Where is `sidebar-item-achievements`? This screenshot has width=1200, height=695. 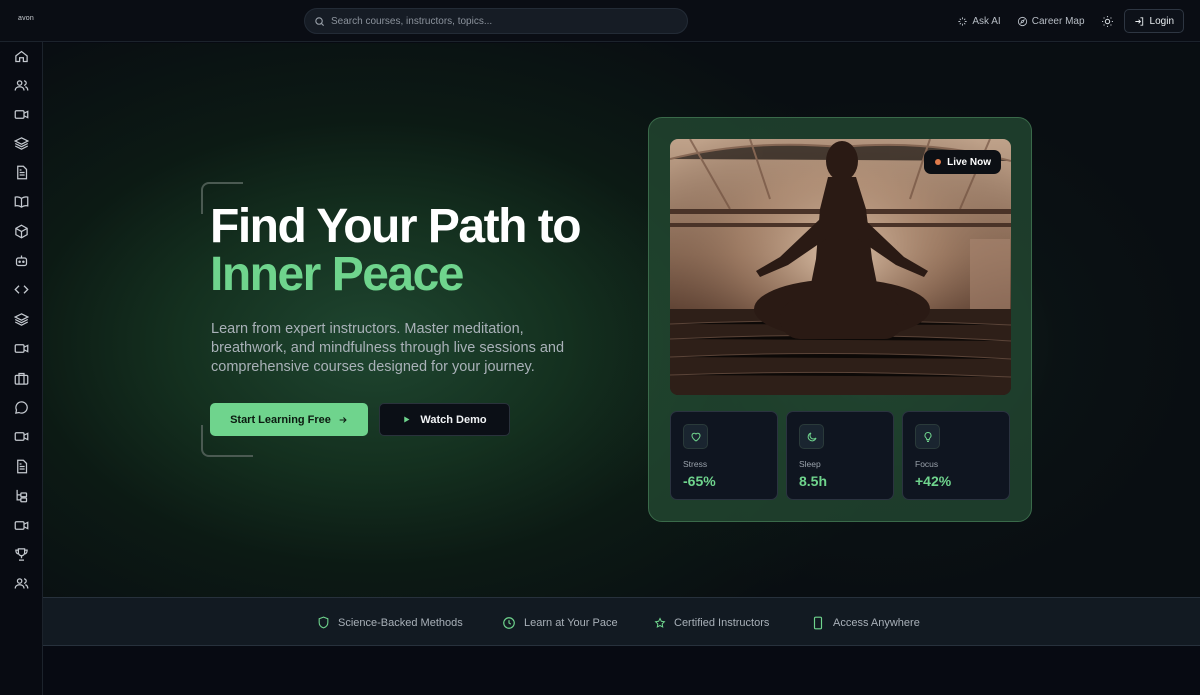
sidebar-item-achievements is located at coordinates (21, 554).